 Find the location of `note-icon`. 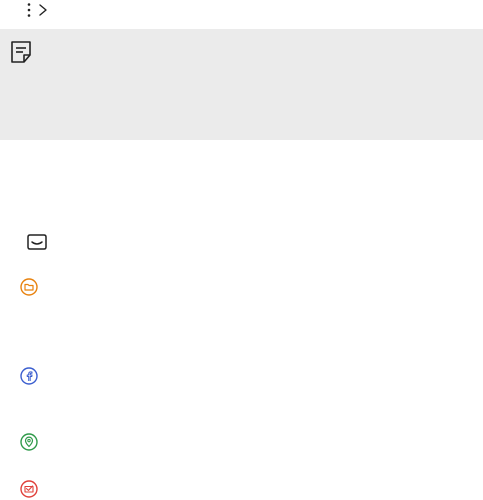

note-icon is located at coordinates (21, 52).